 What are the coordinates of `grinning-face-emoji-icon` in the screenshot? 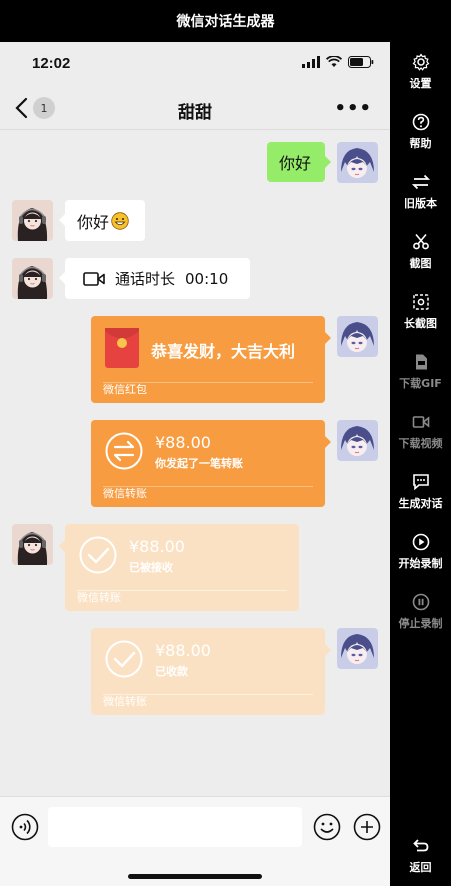 It's located at (120, 220).